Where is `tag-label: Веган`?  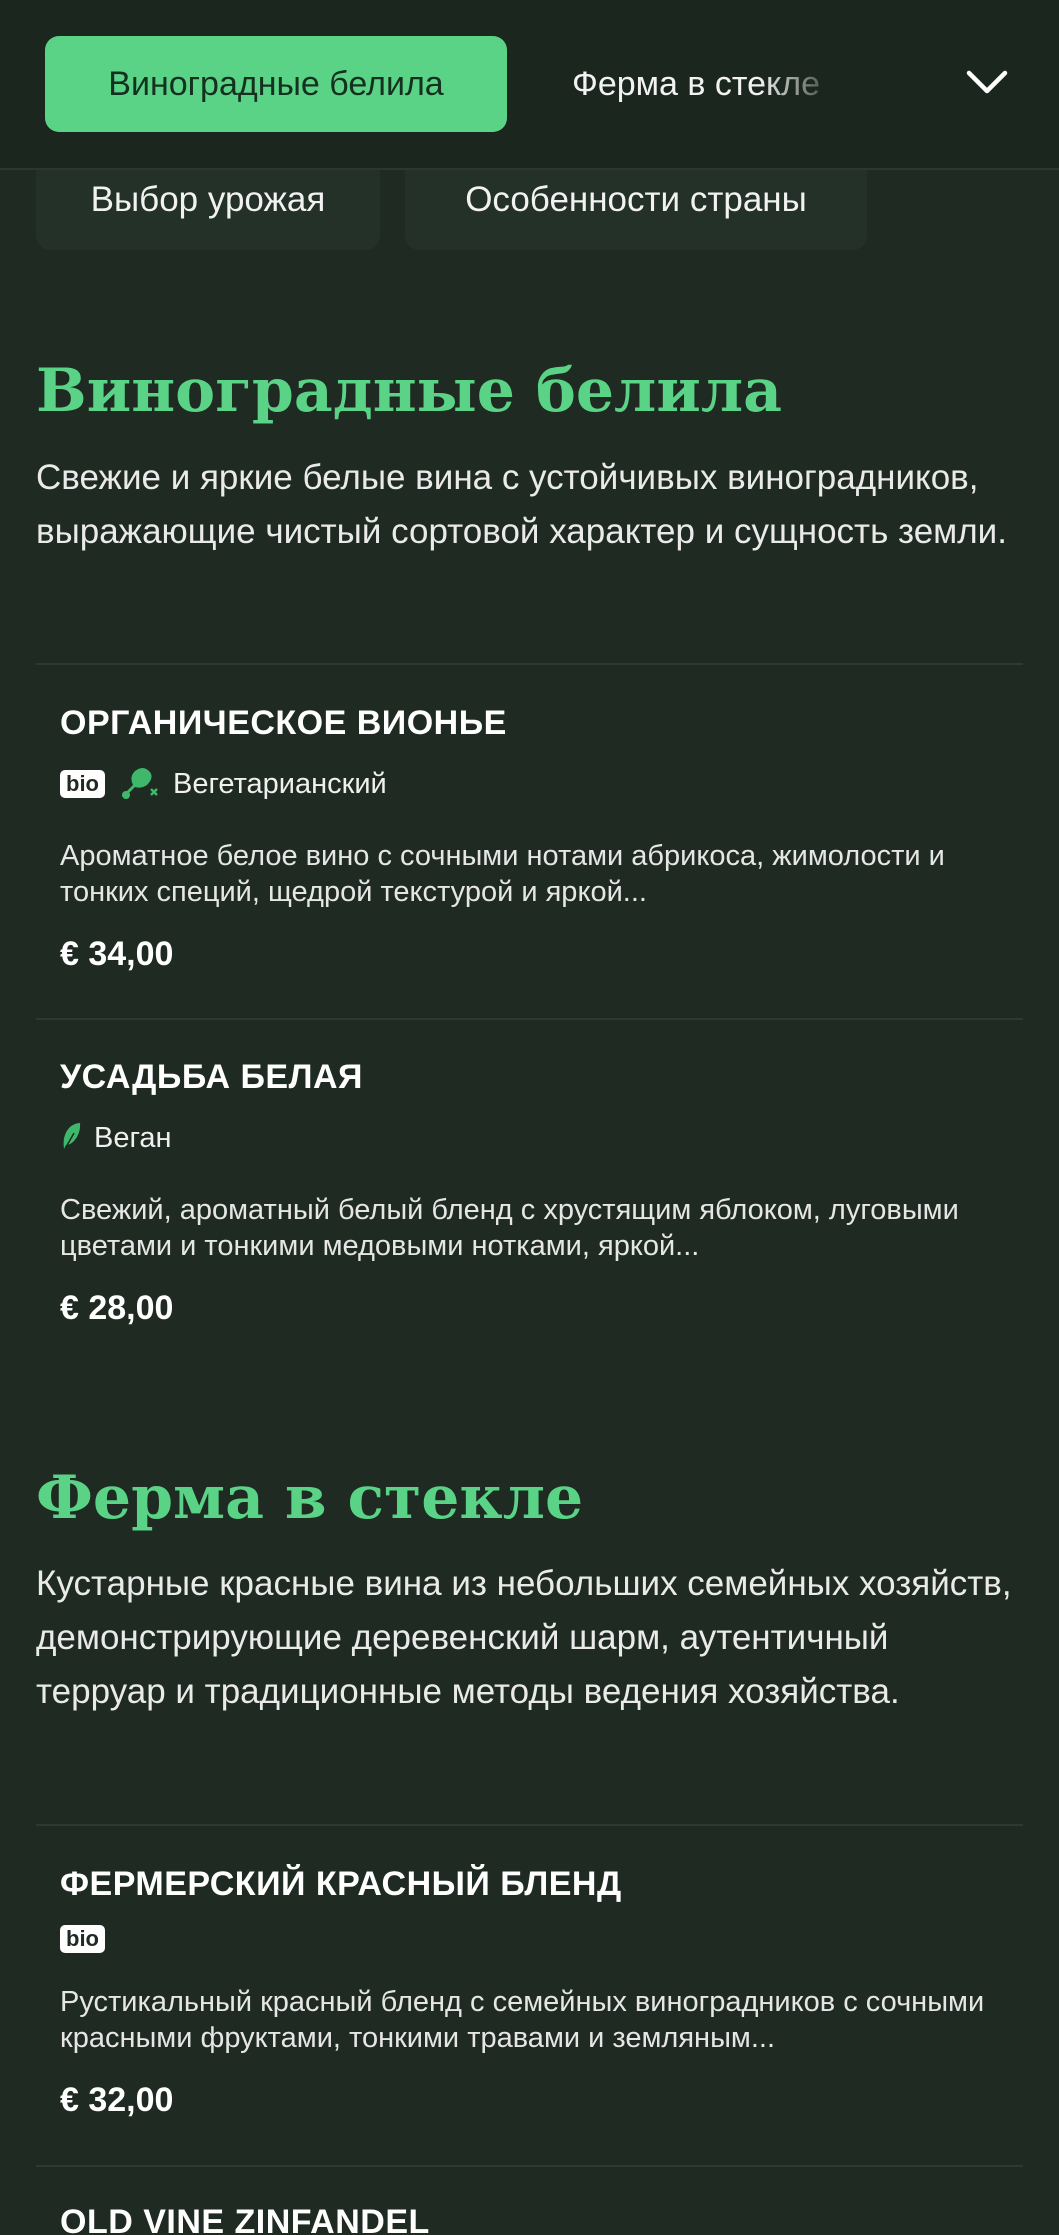
tag-label: Веган is located at coordinates (133, 1137).